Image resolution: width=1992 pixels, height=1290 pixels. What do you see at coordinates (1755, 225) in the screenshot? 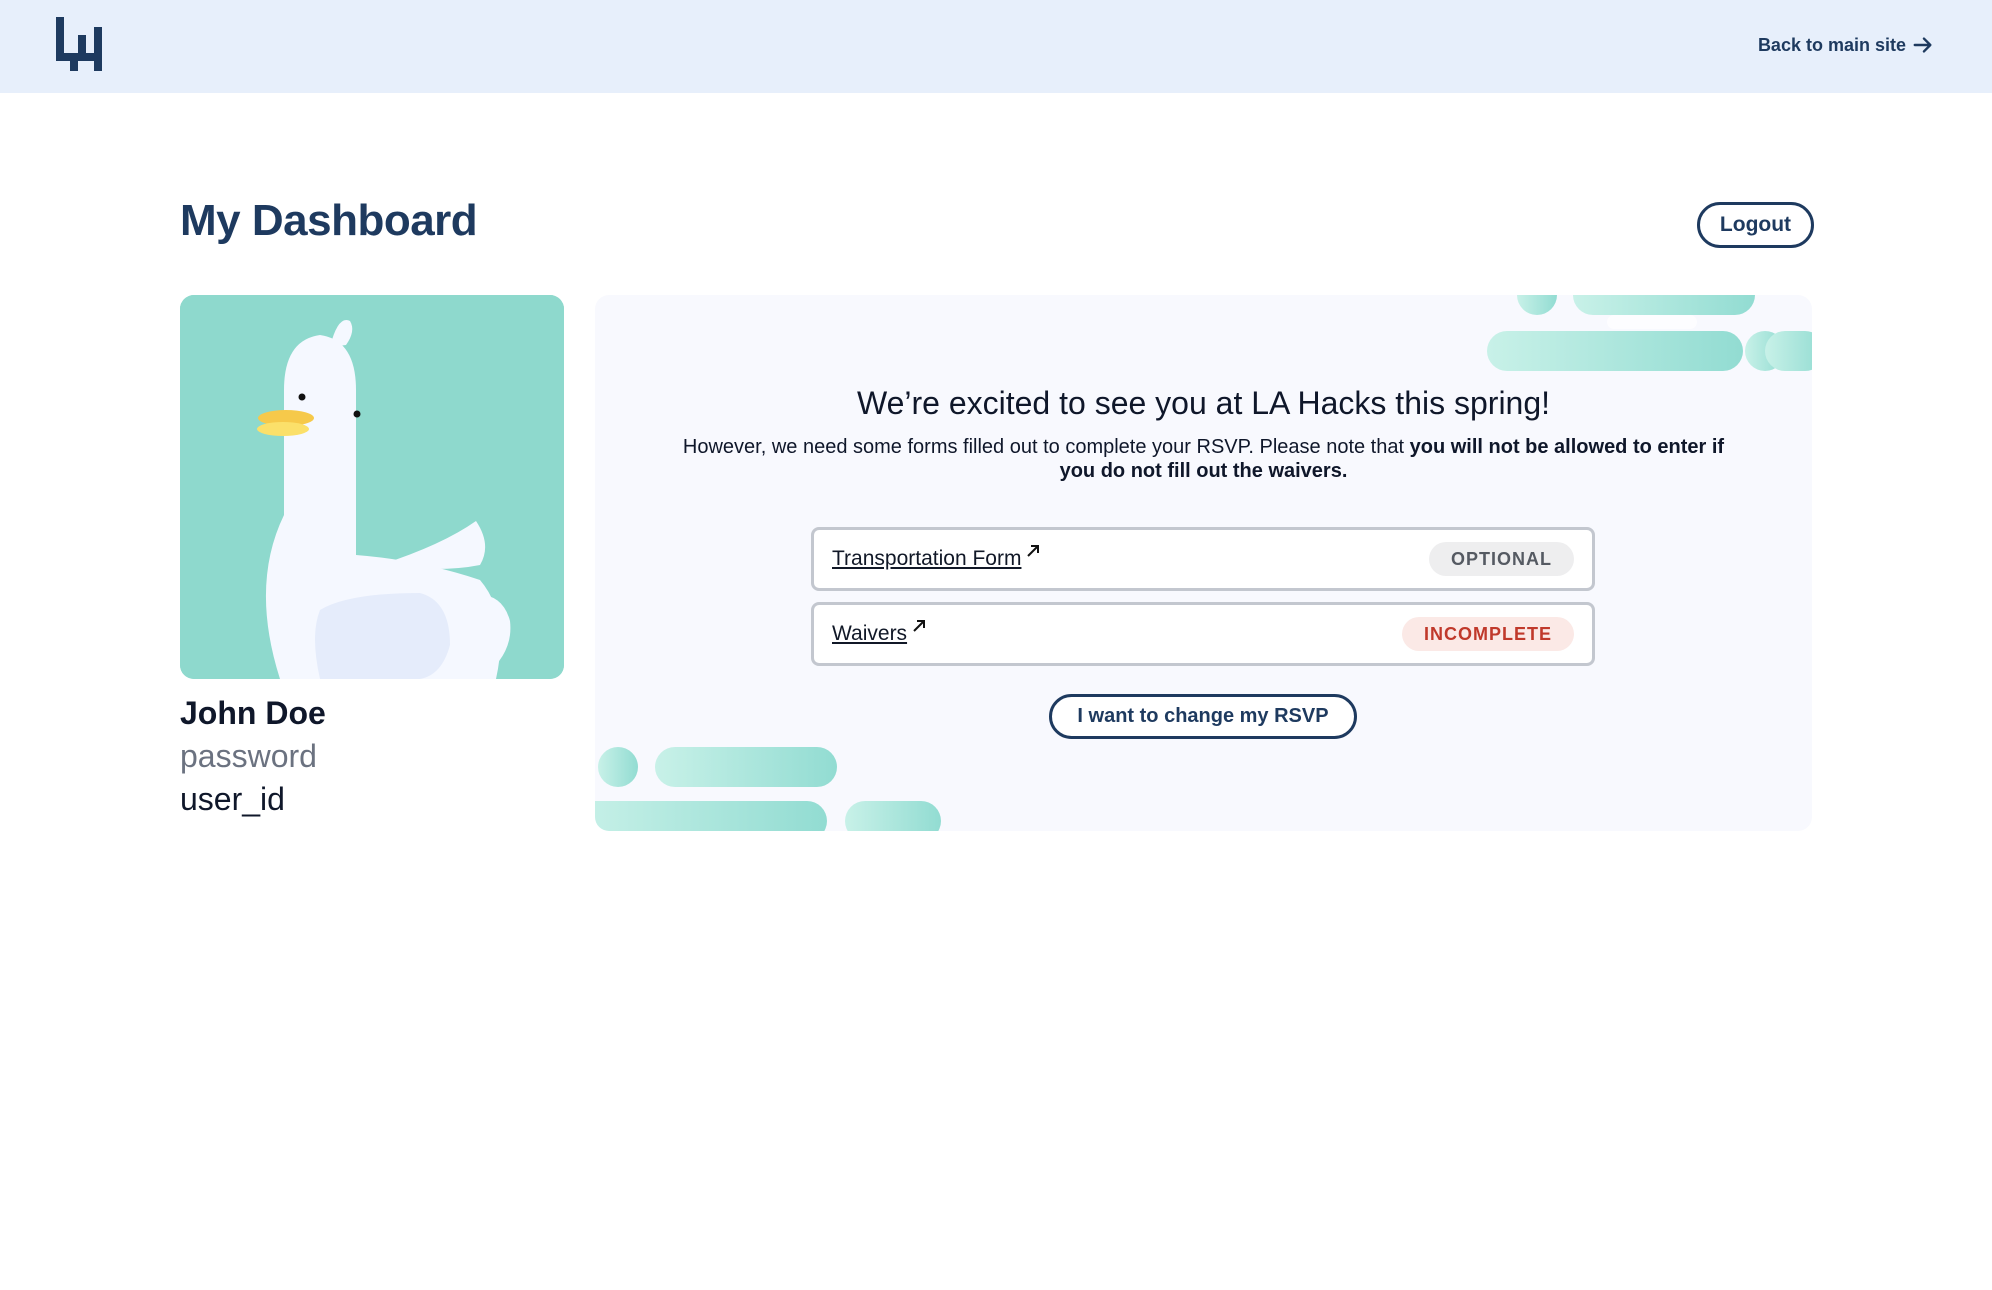
I see `logout-button: Logout` at bounding box center [1755, 225].